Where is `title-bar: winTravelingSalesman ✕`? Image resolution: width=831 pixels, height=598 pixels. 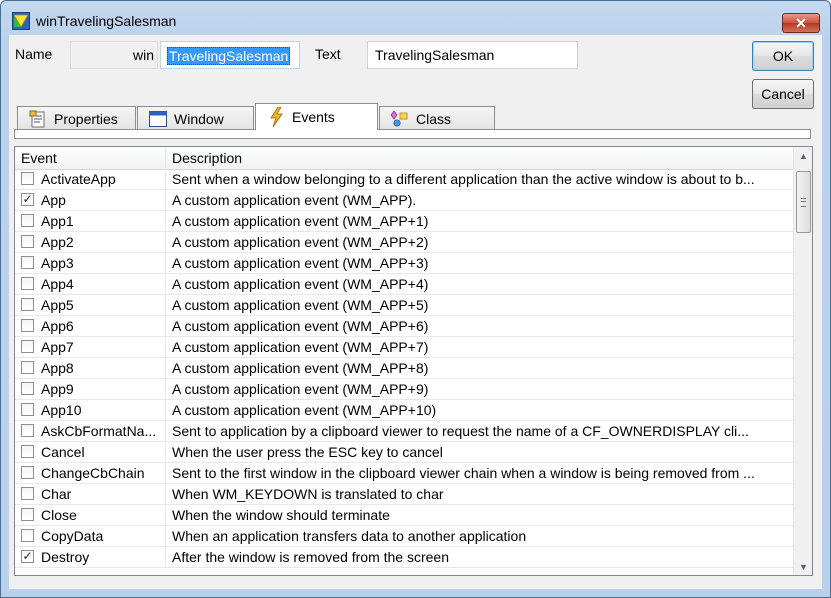 title-bar: winTravelingSalesman ✕ is located at coordinates (415, 18).